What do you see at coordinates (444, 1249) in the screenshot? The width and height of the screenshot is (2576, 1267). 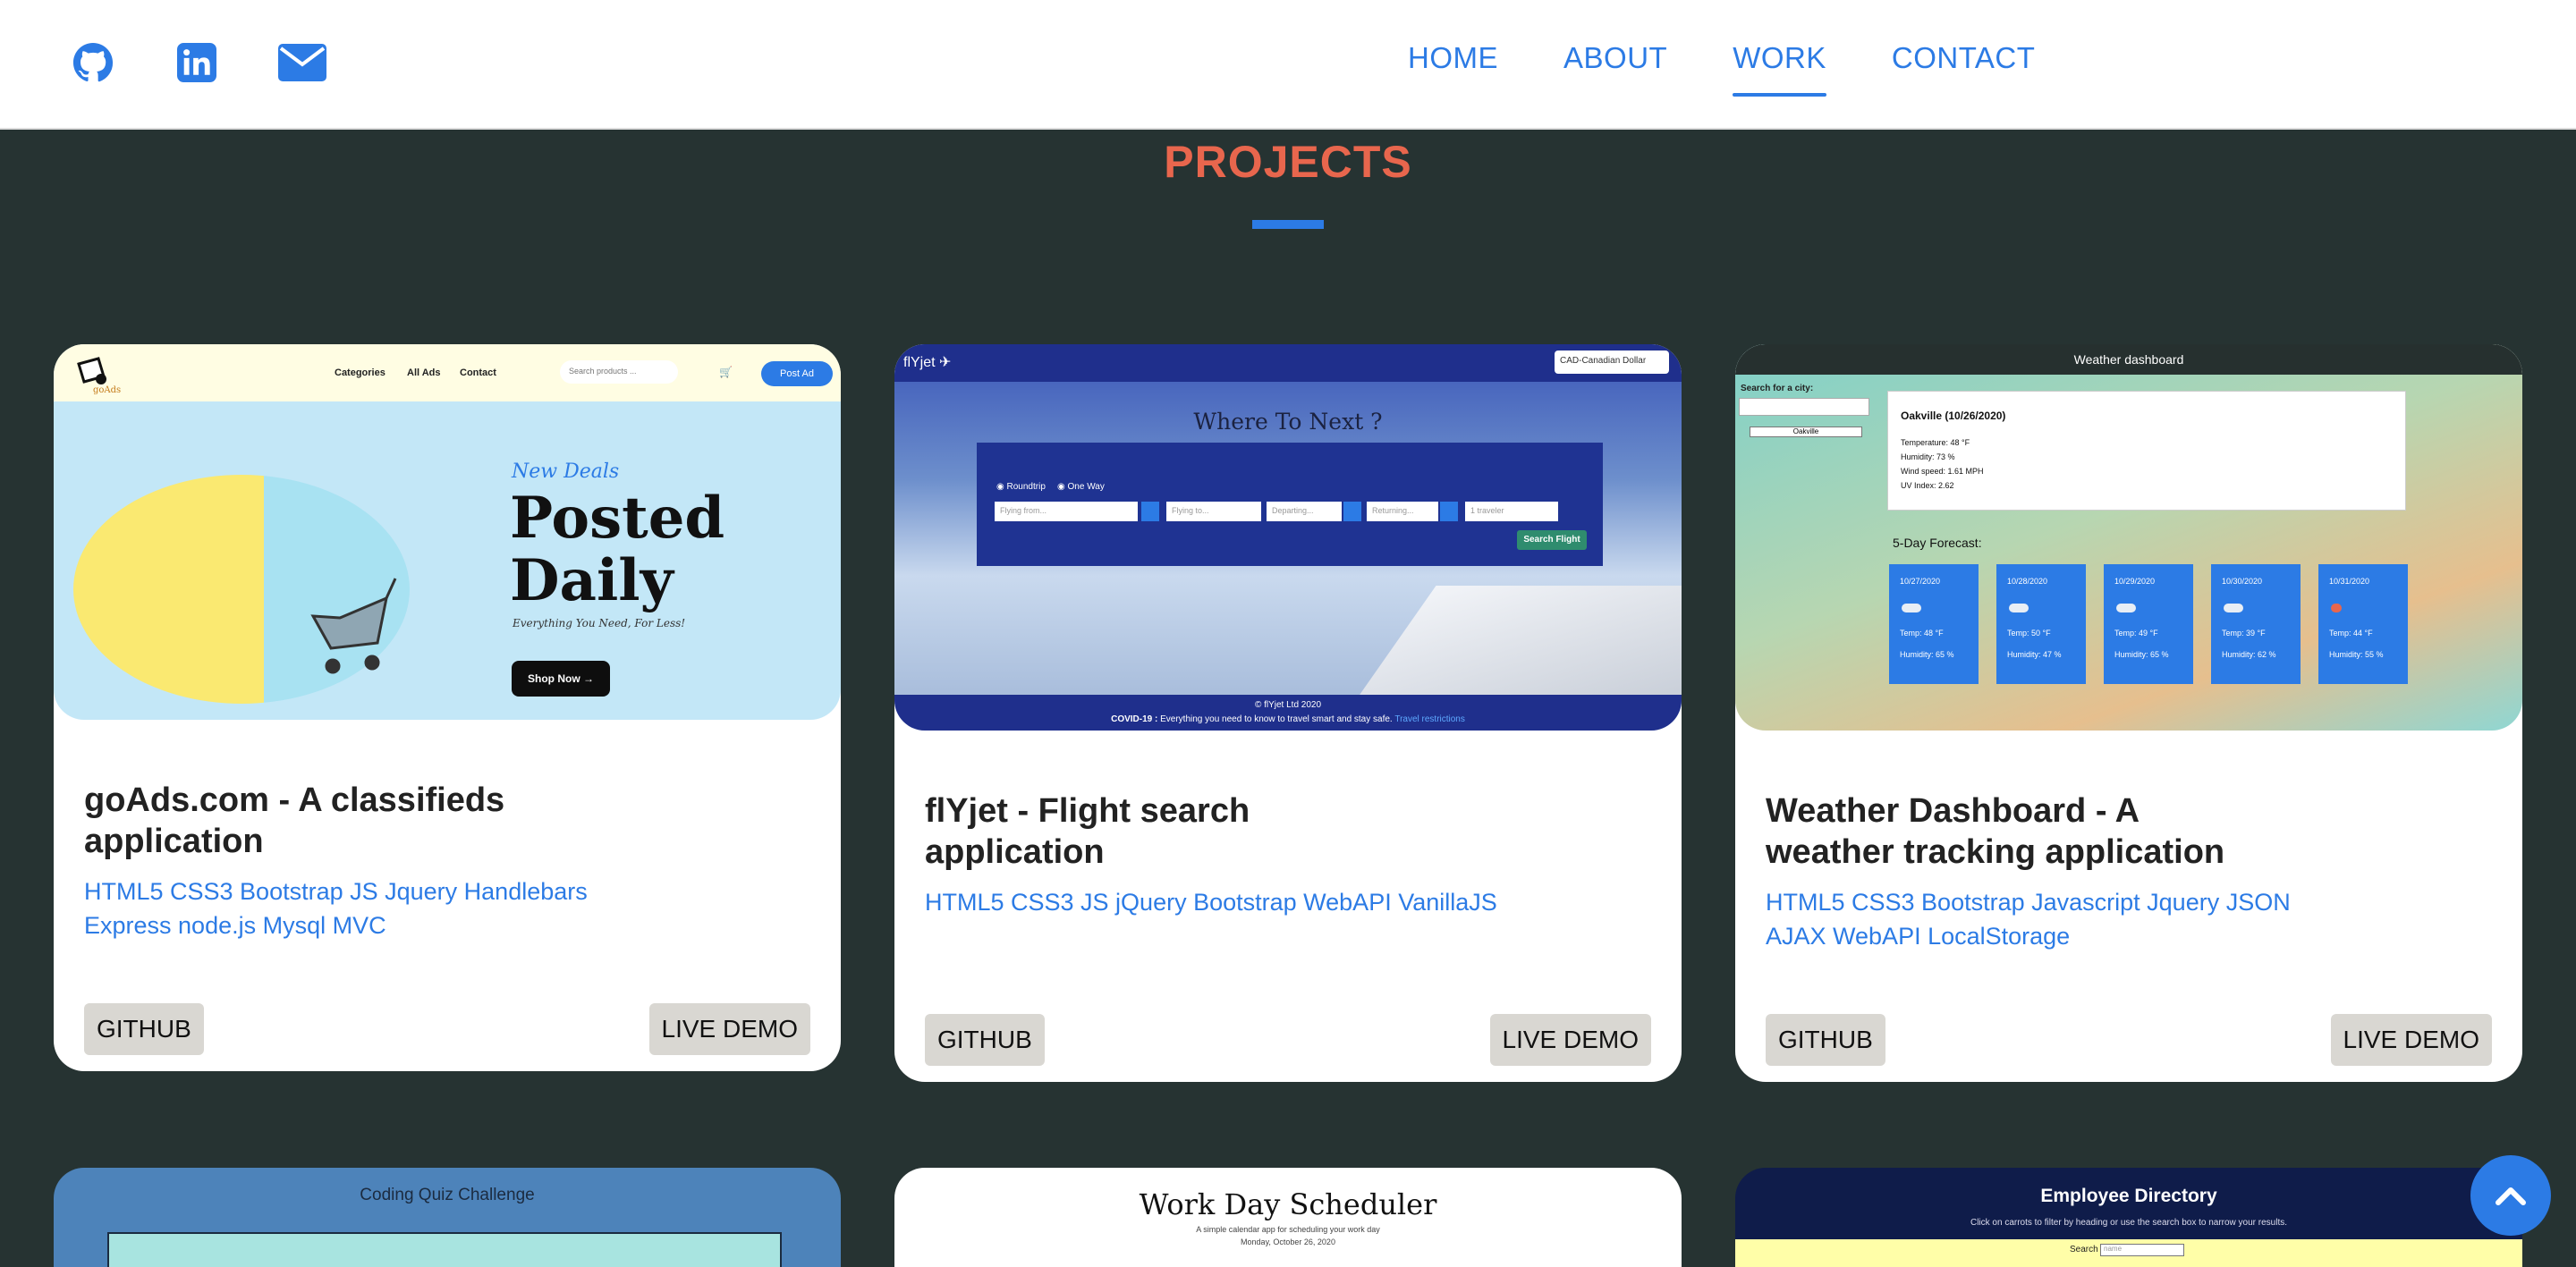 I see `preview-quiz-box` at bounding box center [444, 1249].